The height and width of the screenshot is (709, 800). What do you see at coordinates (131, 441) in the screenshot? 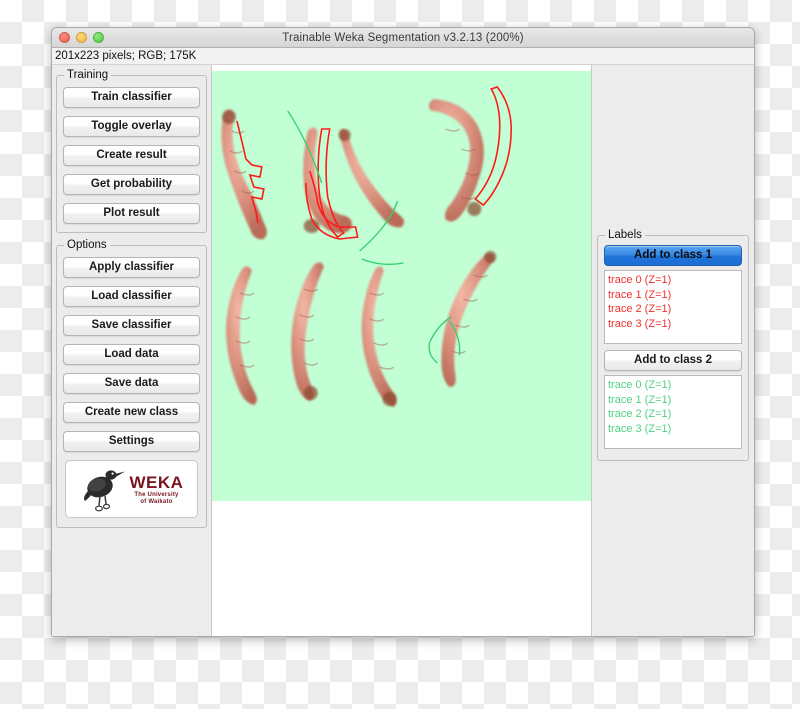
I see `settings-button: Settings` at bounding box center [131, 441].